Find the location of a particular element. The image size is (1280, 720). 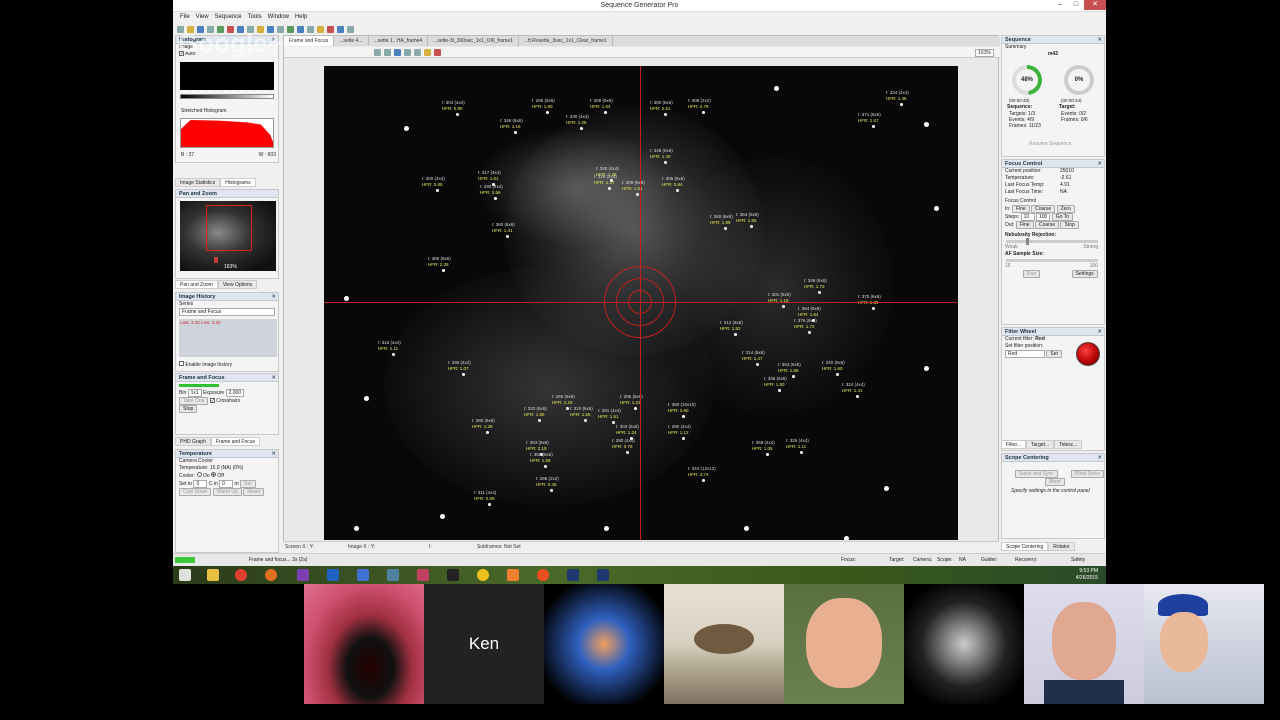

terminal-icon is located at coordinates (453, 575).